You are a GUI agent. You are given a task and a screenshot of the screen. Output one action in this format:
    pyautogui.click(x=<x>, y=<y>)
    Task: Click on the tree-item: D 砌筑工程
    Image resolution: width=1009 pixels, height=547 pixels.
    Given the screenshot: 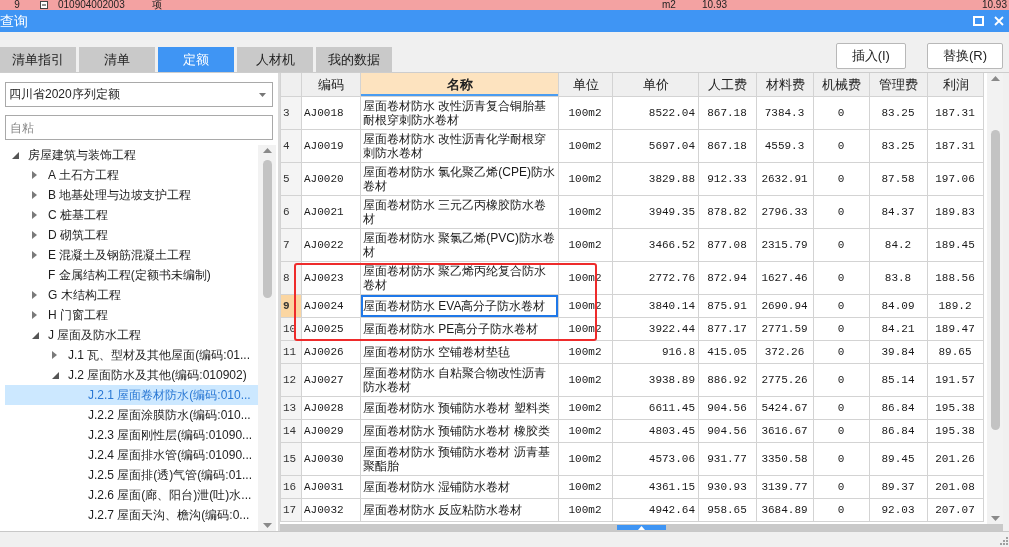 What is the action you would take?
    pyautogui.click(x=131, y=235)
    